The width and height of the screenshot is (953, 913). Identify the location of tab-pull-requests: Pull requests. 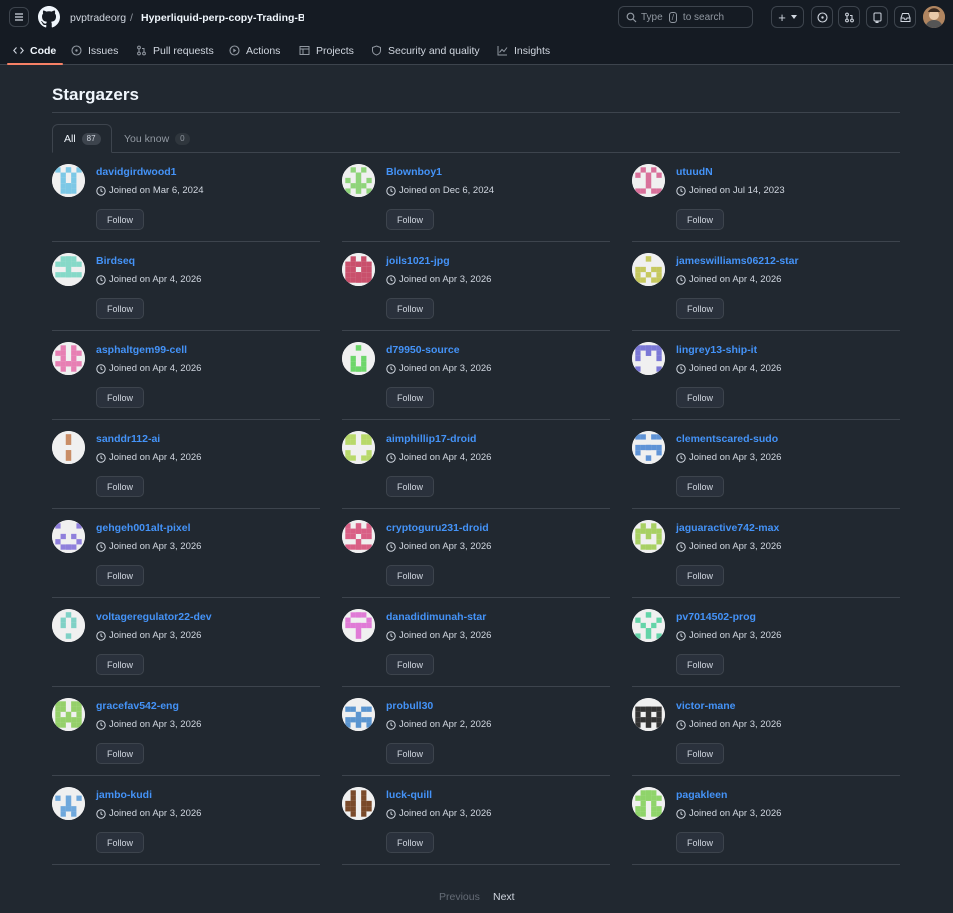
(175, 50).